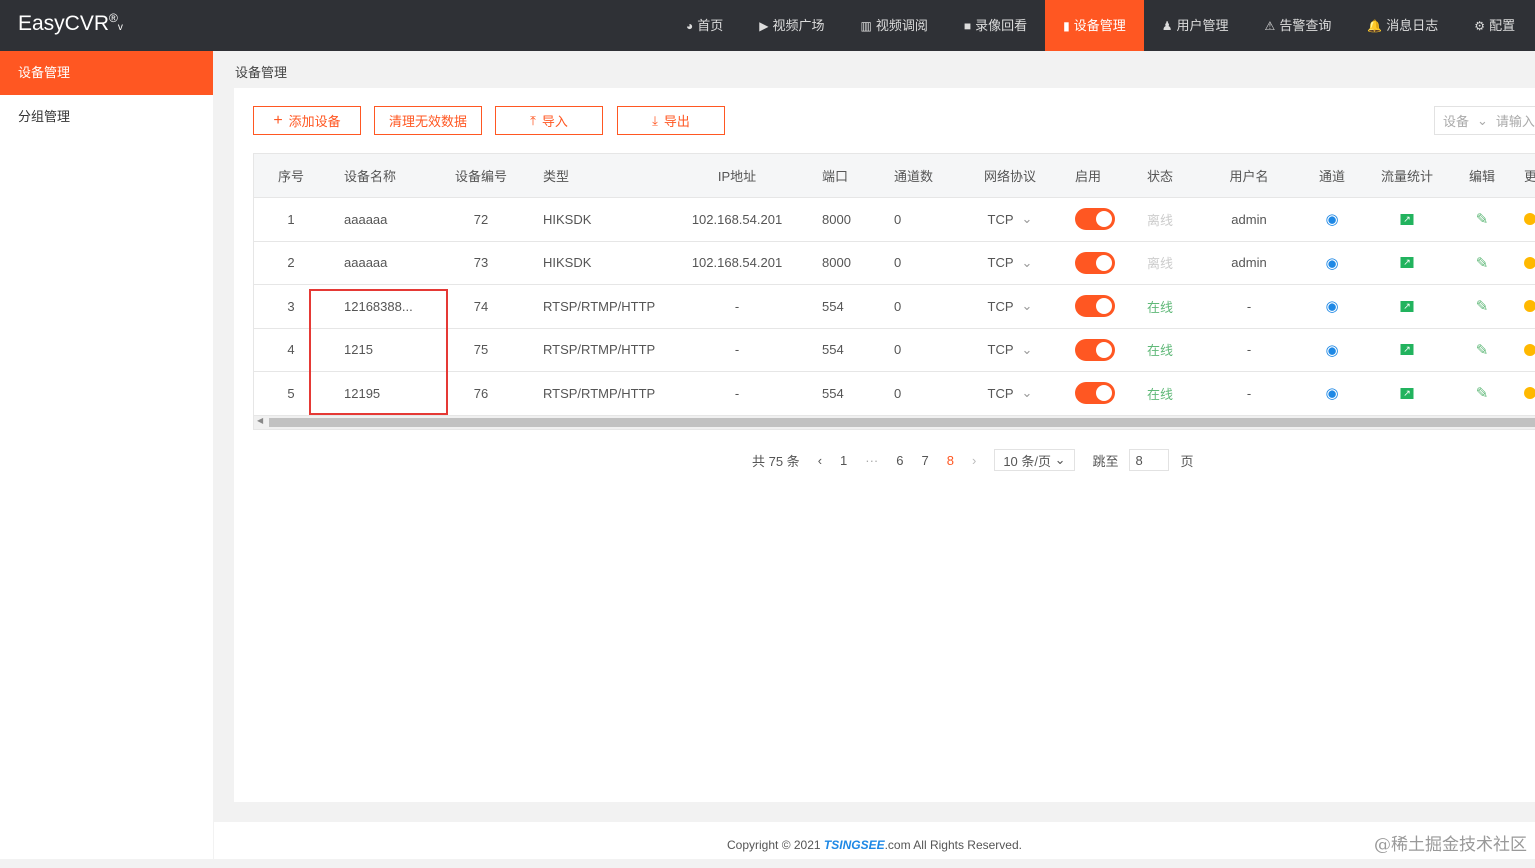 This screenshot has height=868, width=1535. Describe the element at coordinates (974, 460) in the screenshot. I see `next-page-icon: ›` at that location.